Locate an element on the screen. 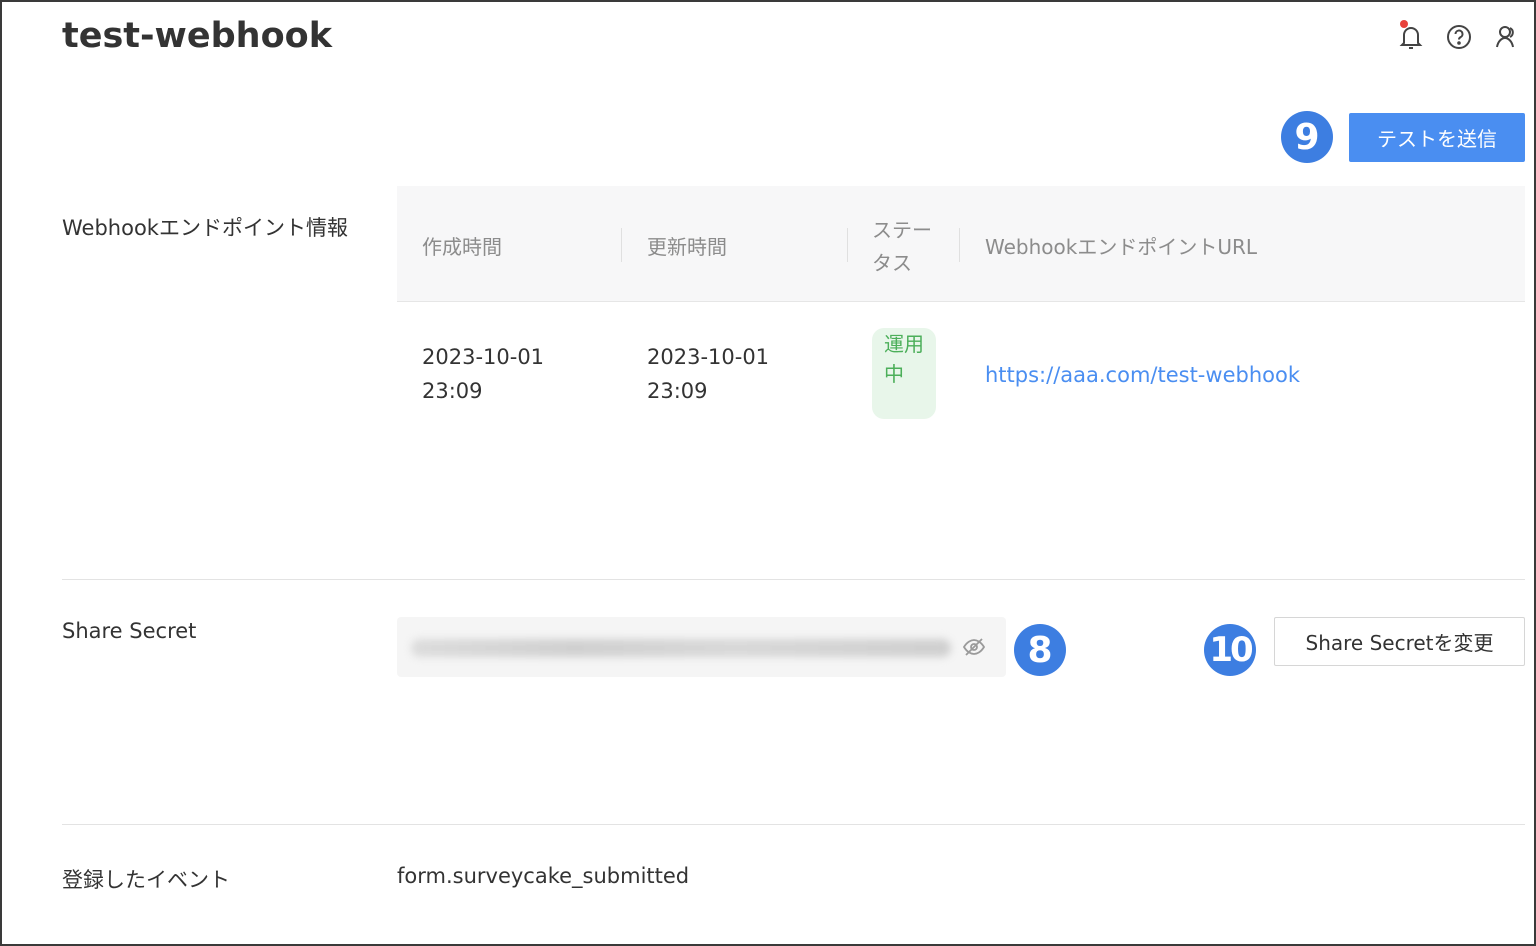  send-test-button: テストを送信 is located at coordinates (1437, 137).